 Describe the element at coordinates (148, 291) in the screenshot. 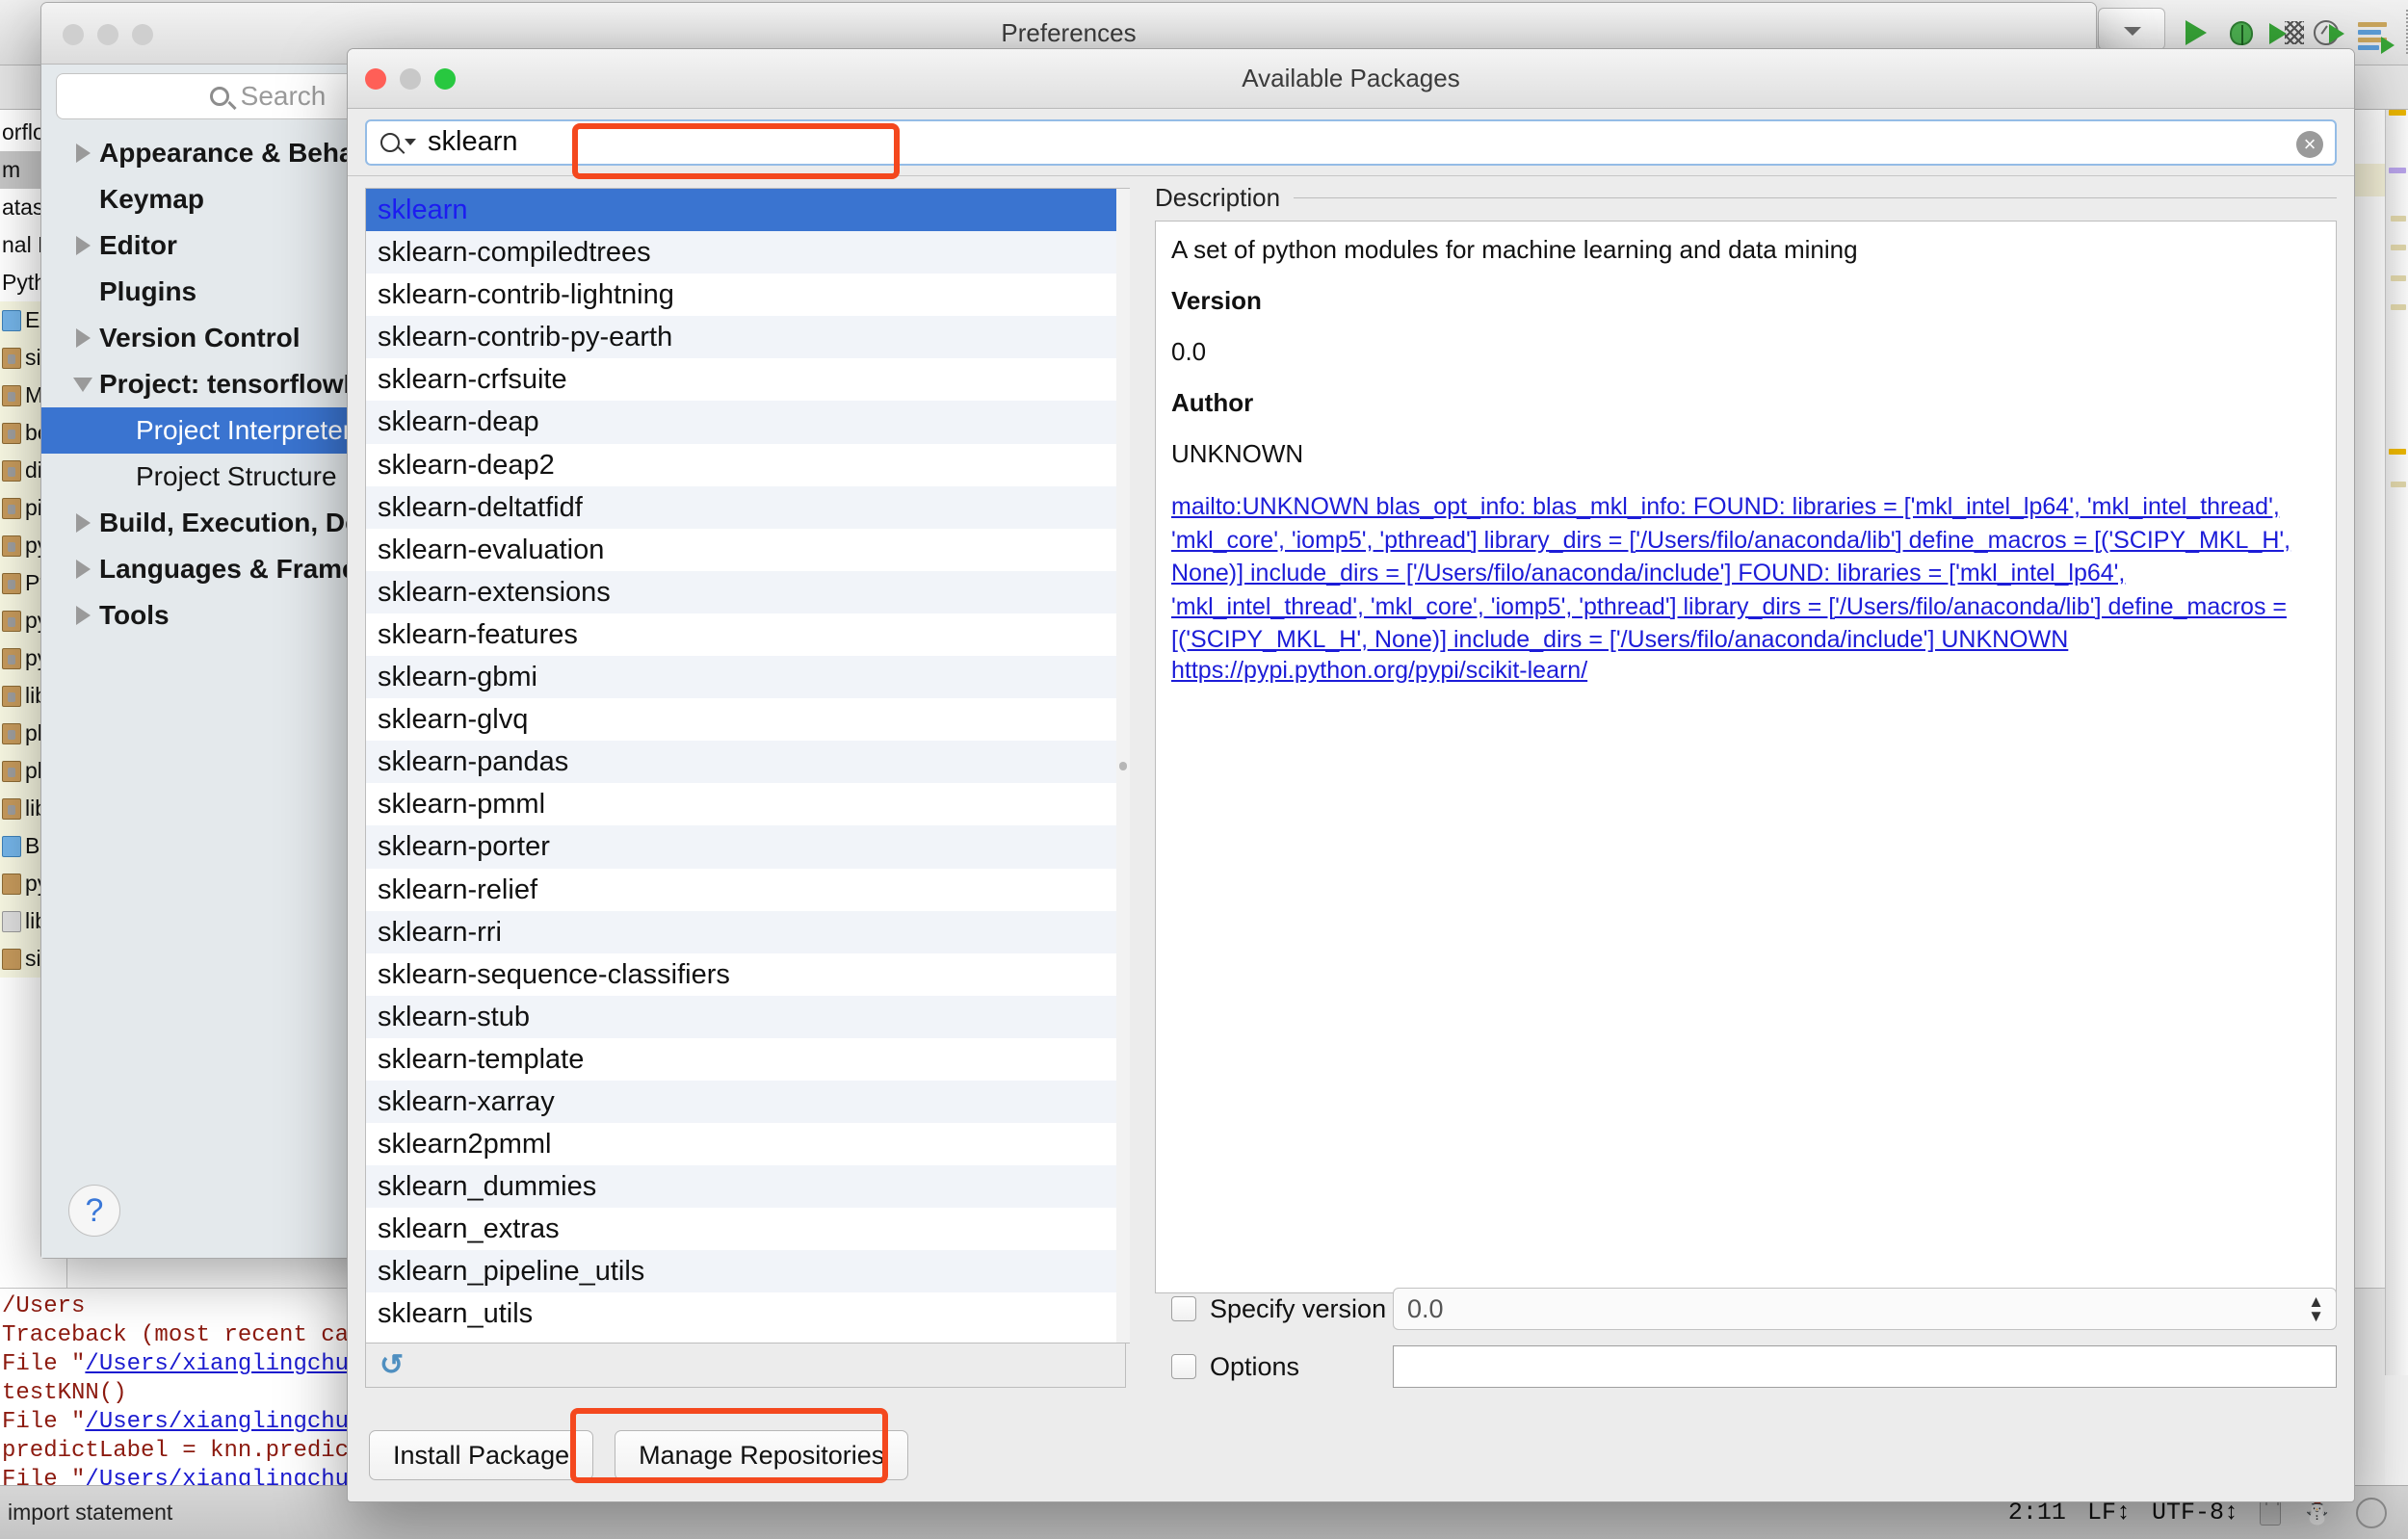

I see `sidebar-item-label: Plugins` at that location.